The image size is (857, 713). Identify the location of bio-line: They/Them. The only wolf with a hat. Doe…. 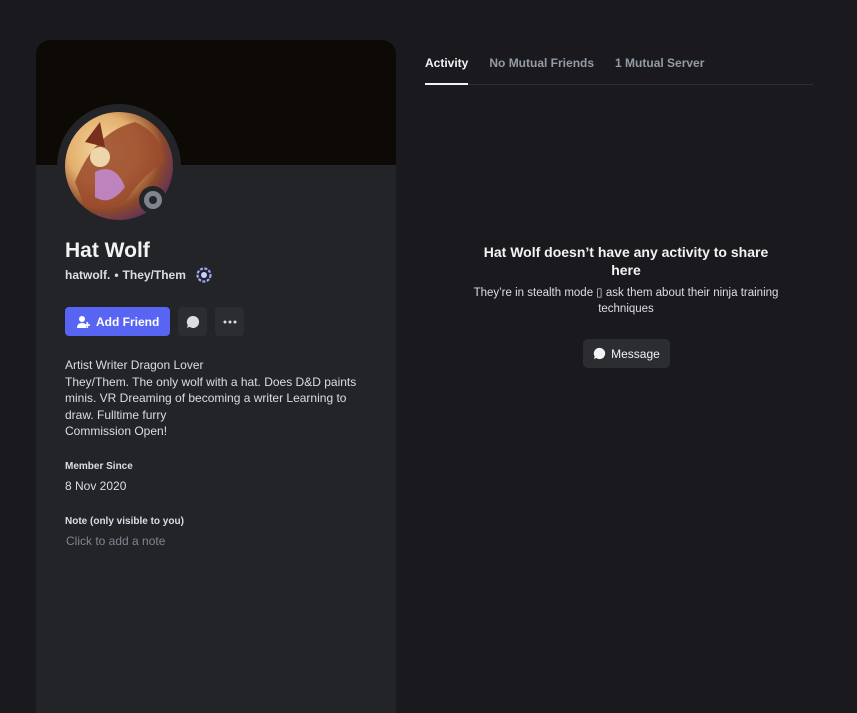
(212, 398).